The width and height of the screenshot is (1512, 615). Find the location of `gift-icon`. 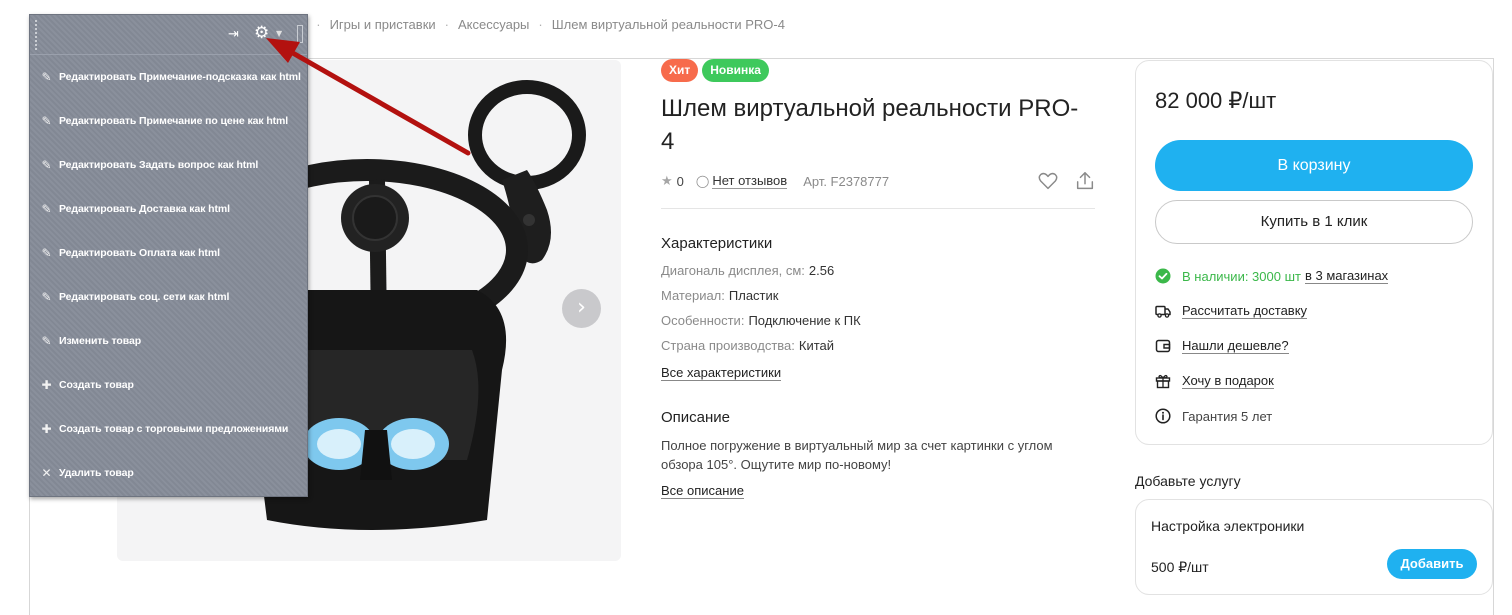

gift-icon is located at coordinates (1163, 381).